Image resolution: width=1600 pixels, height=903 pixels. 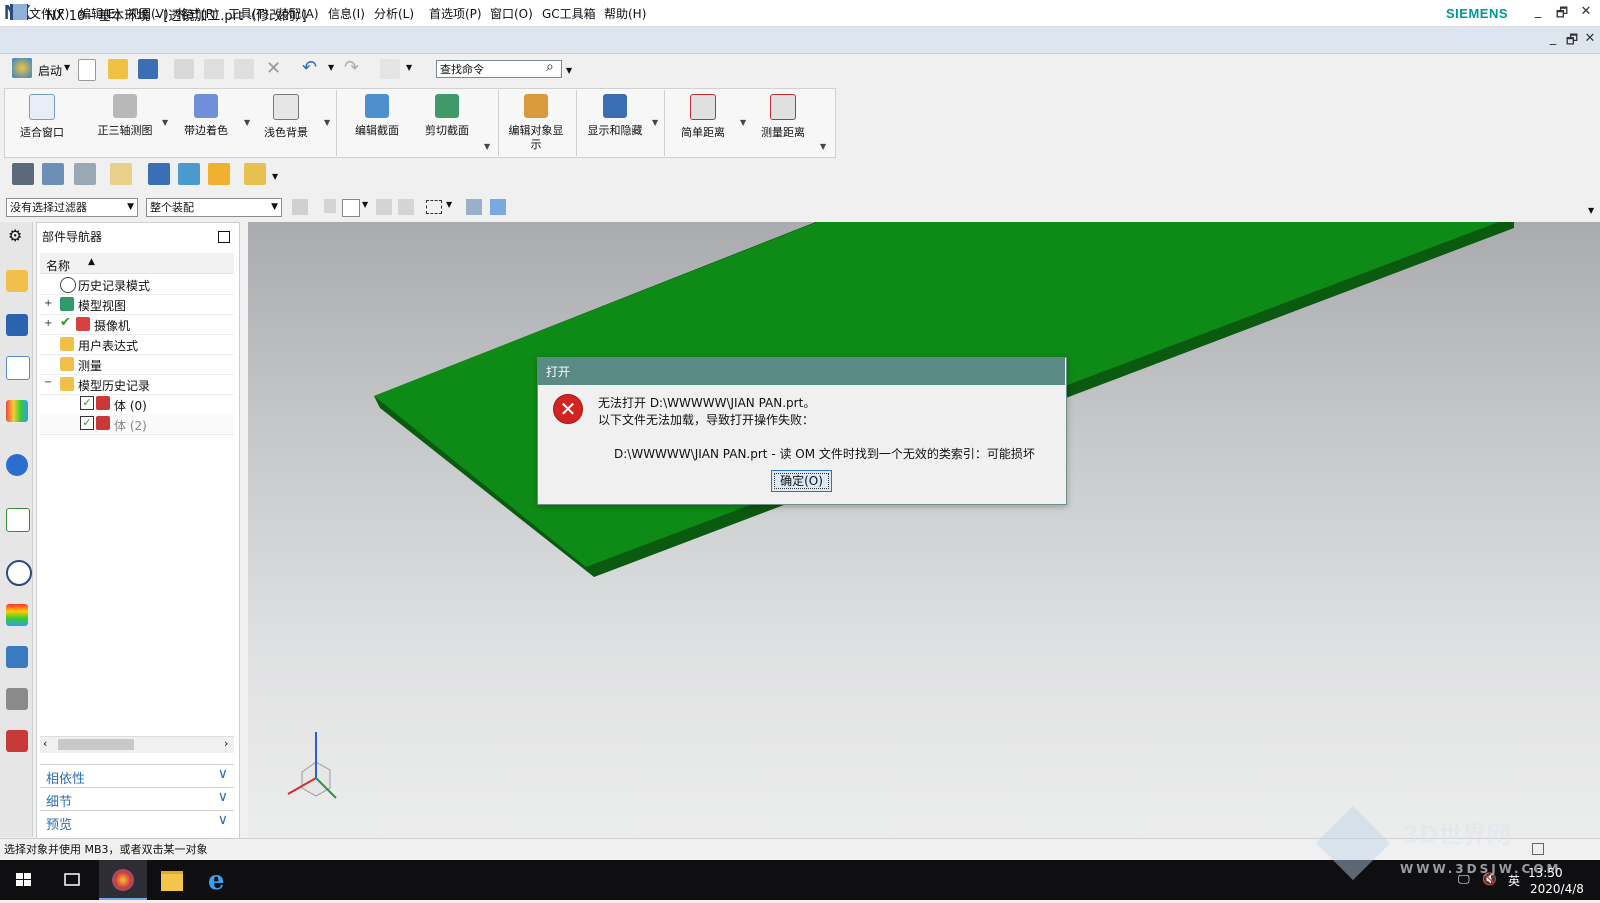 I want to click on dialog-titlebar, so click(x=801, y=371).